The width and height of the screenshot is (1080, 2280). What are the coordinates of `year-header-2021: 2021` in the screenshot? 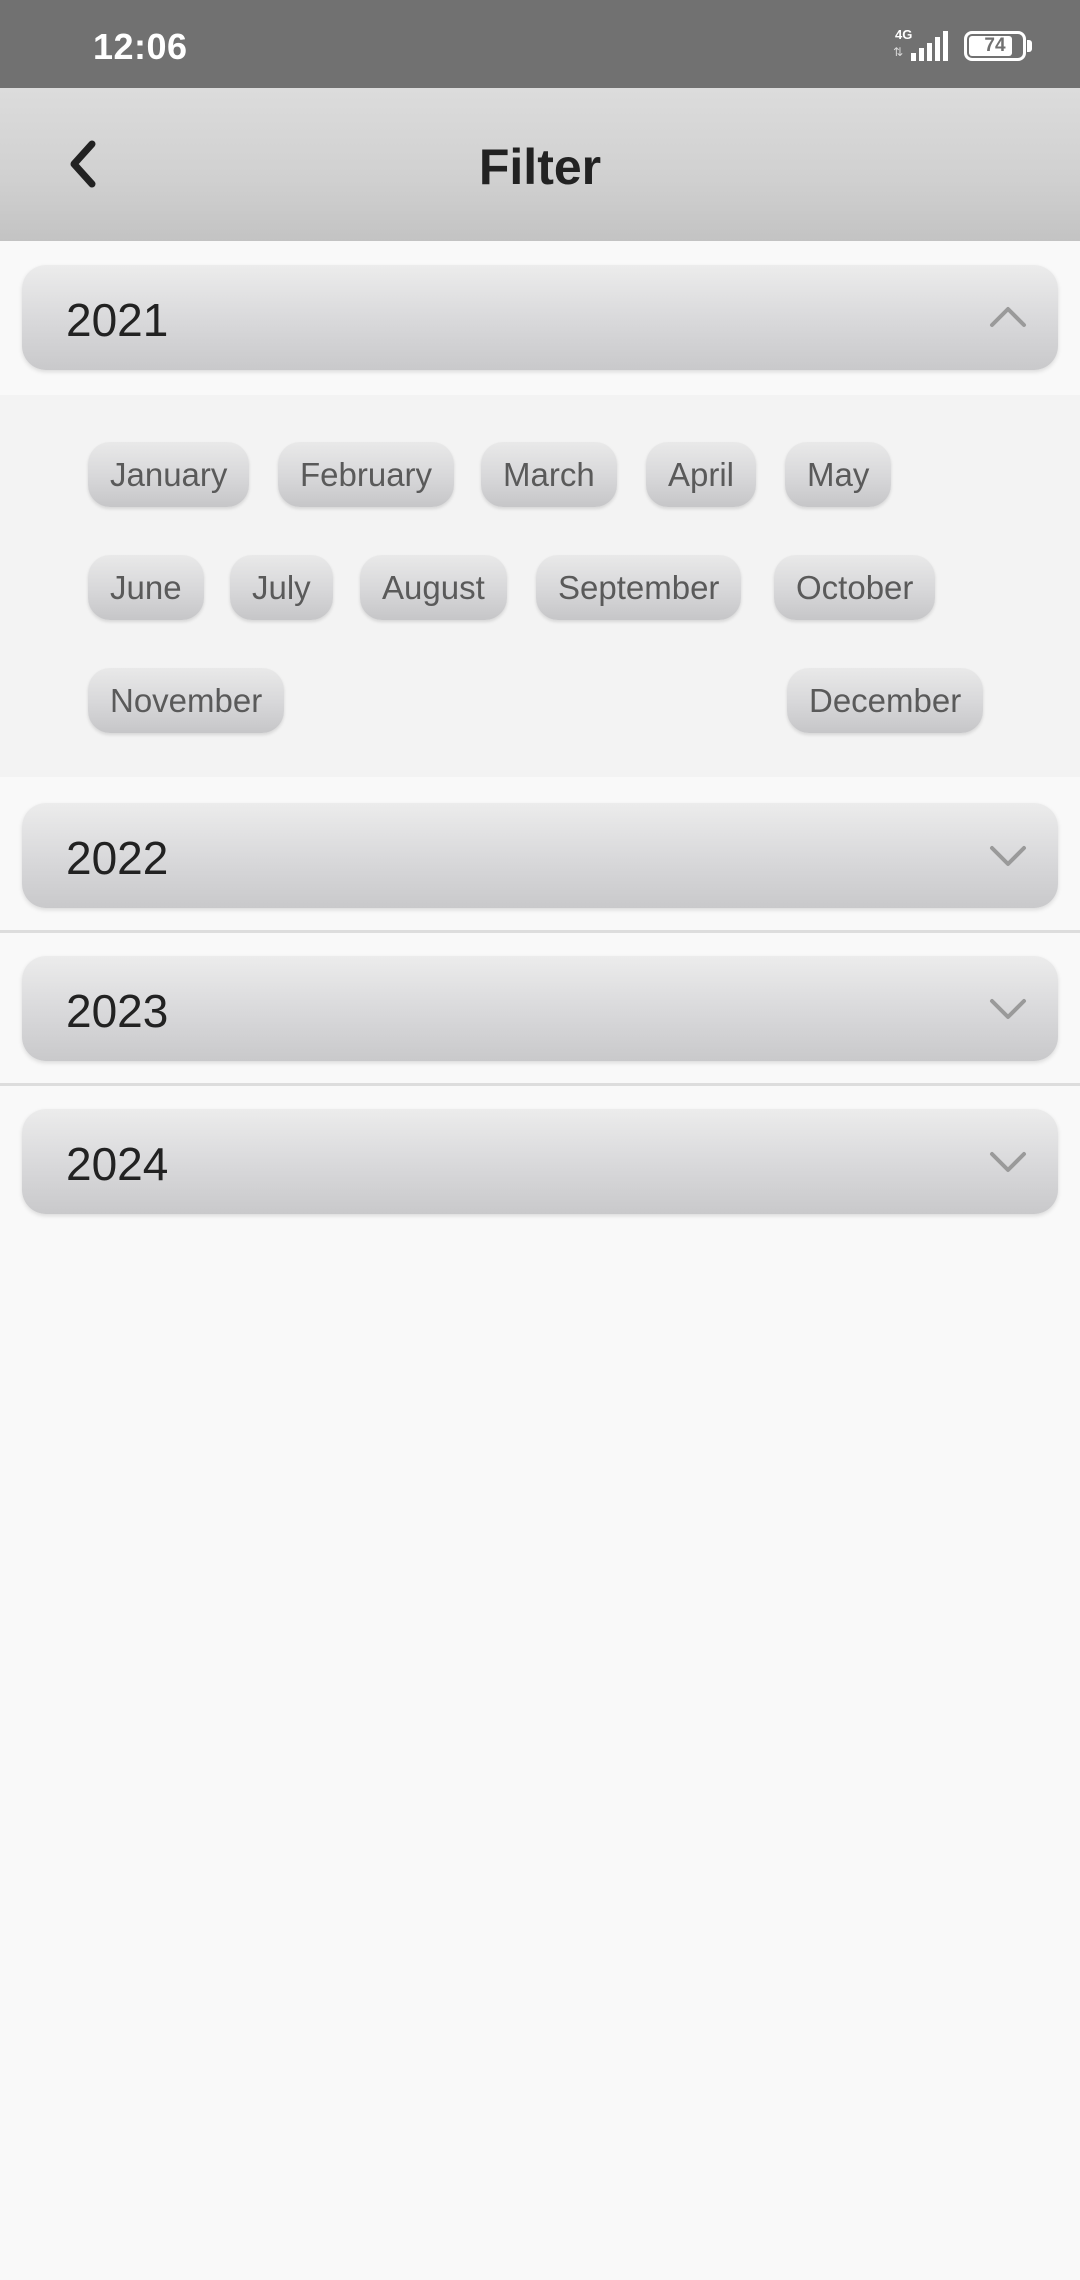 It's located at (540, 317).